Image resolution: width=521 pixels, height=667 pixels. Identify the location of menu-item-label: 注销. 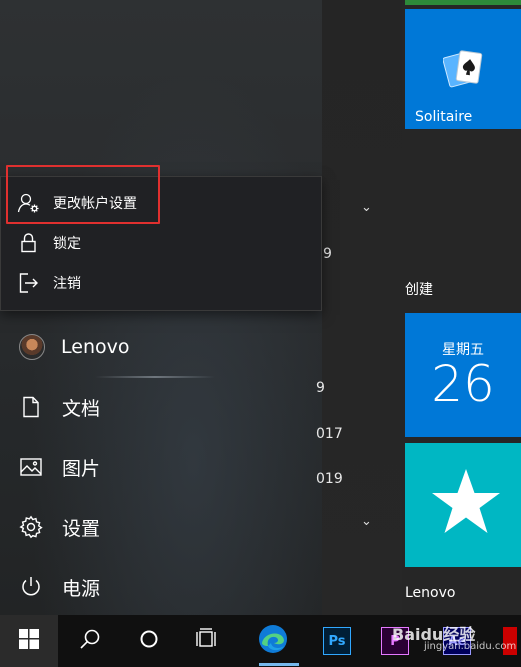
(67, 284).